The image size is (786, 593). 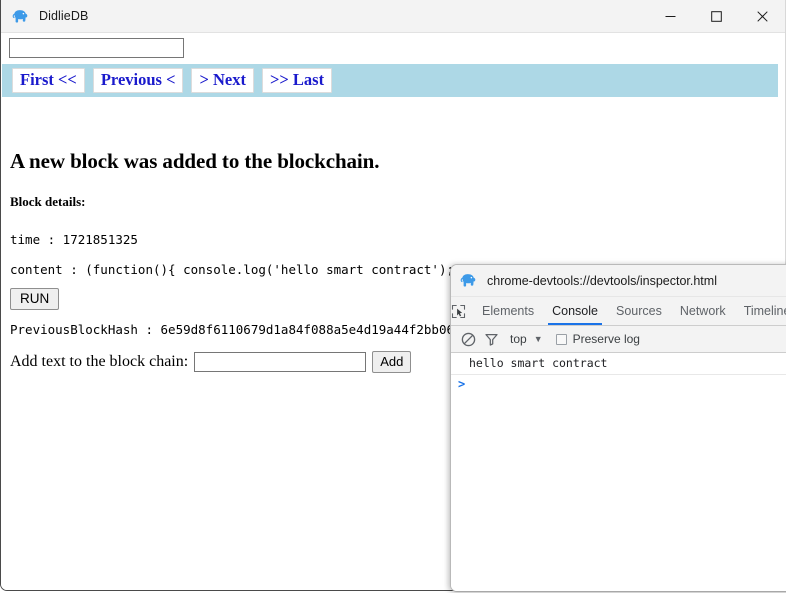 I want to click on nav-last-button: >> Last, so click(x=297, y=80).